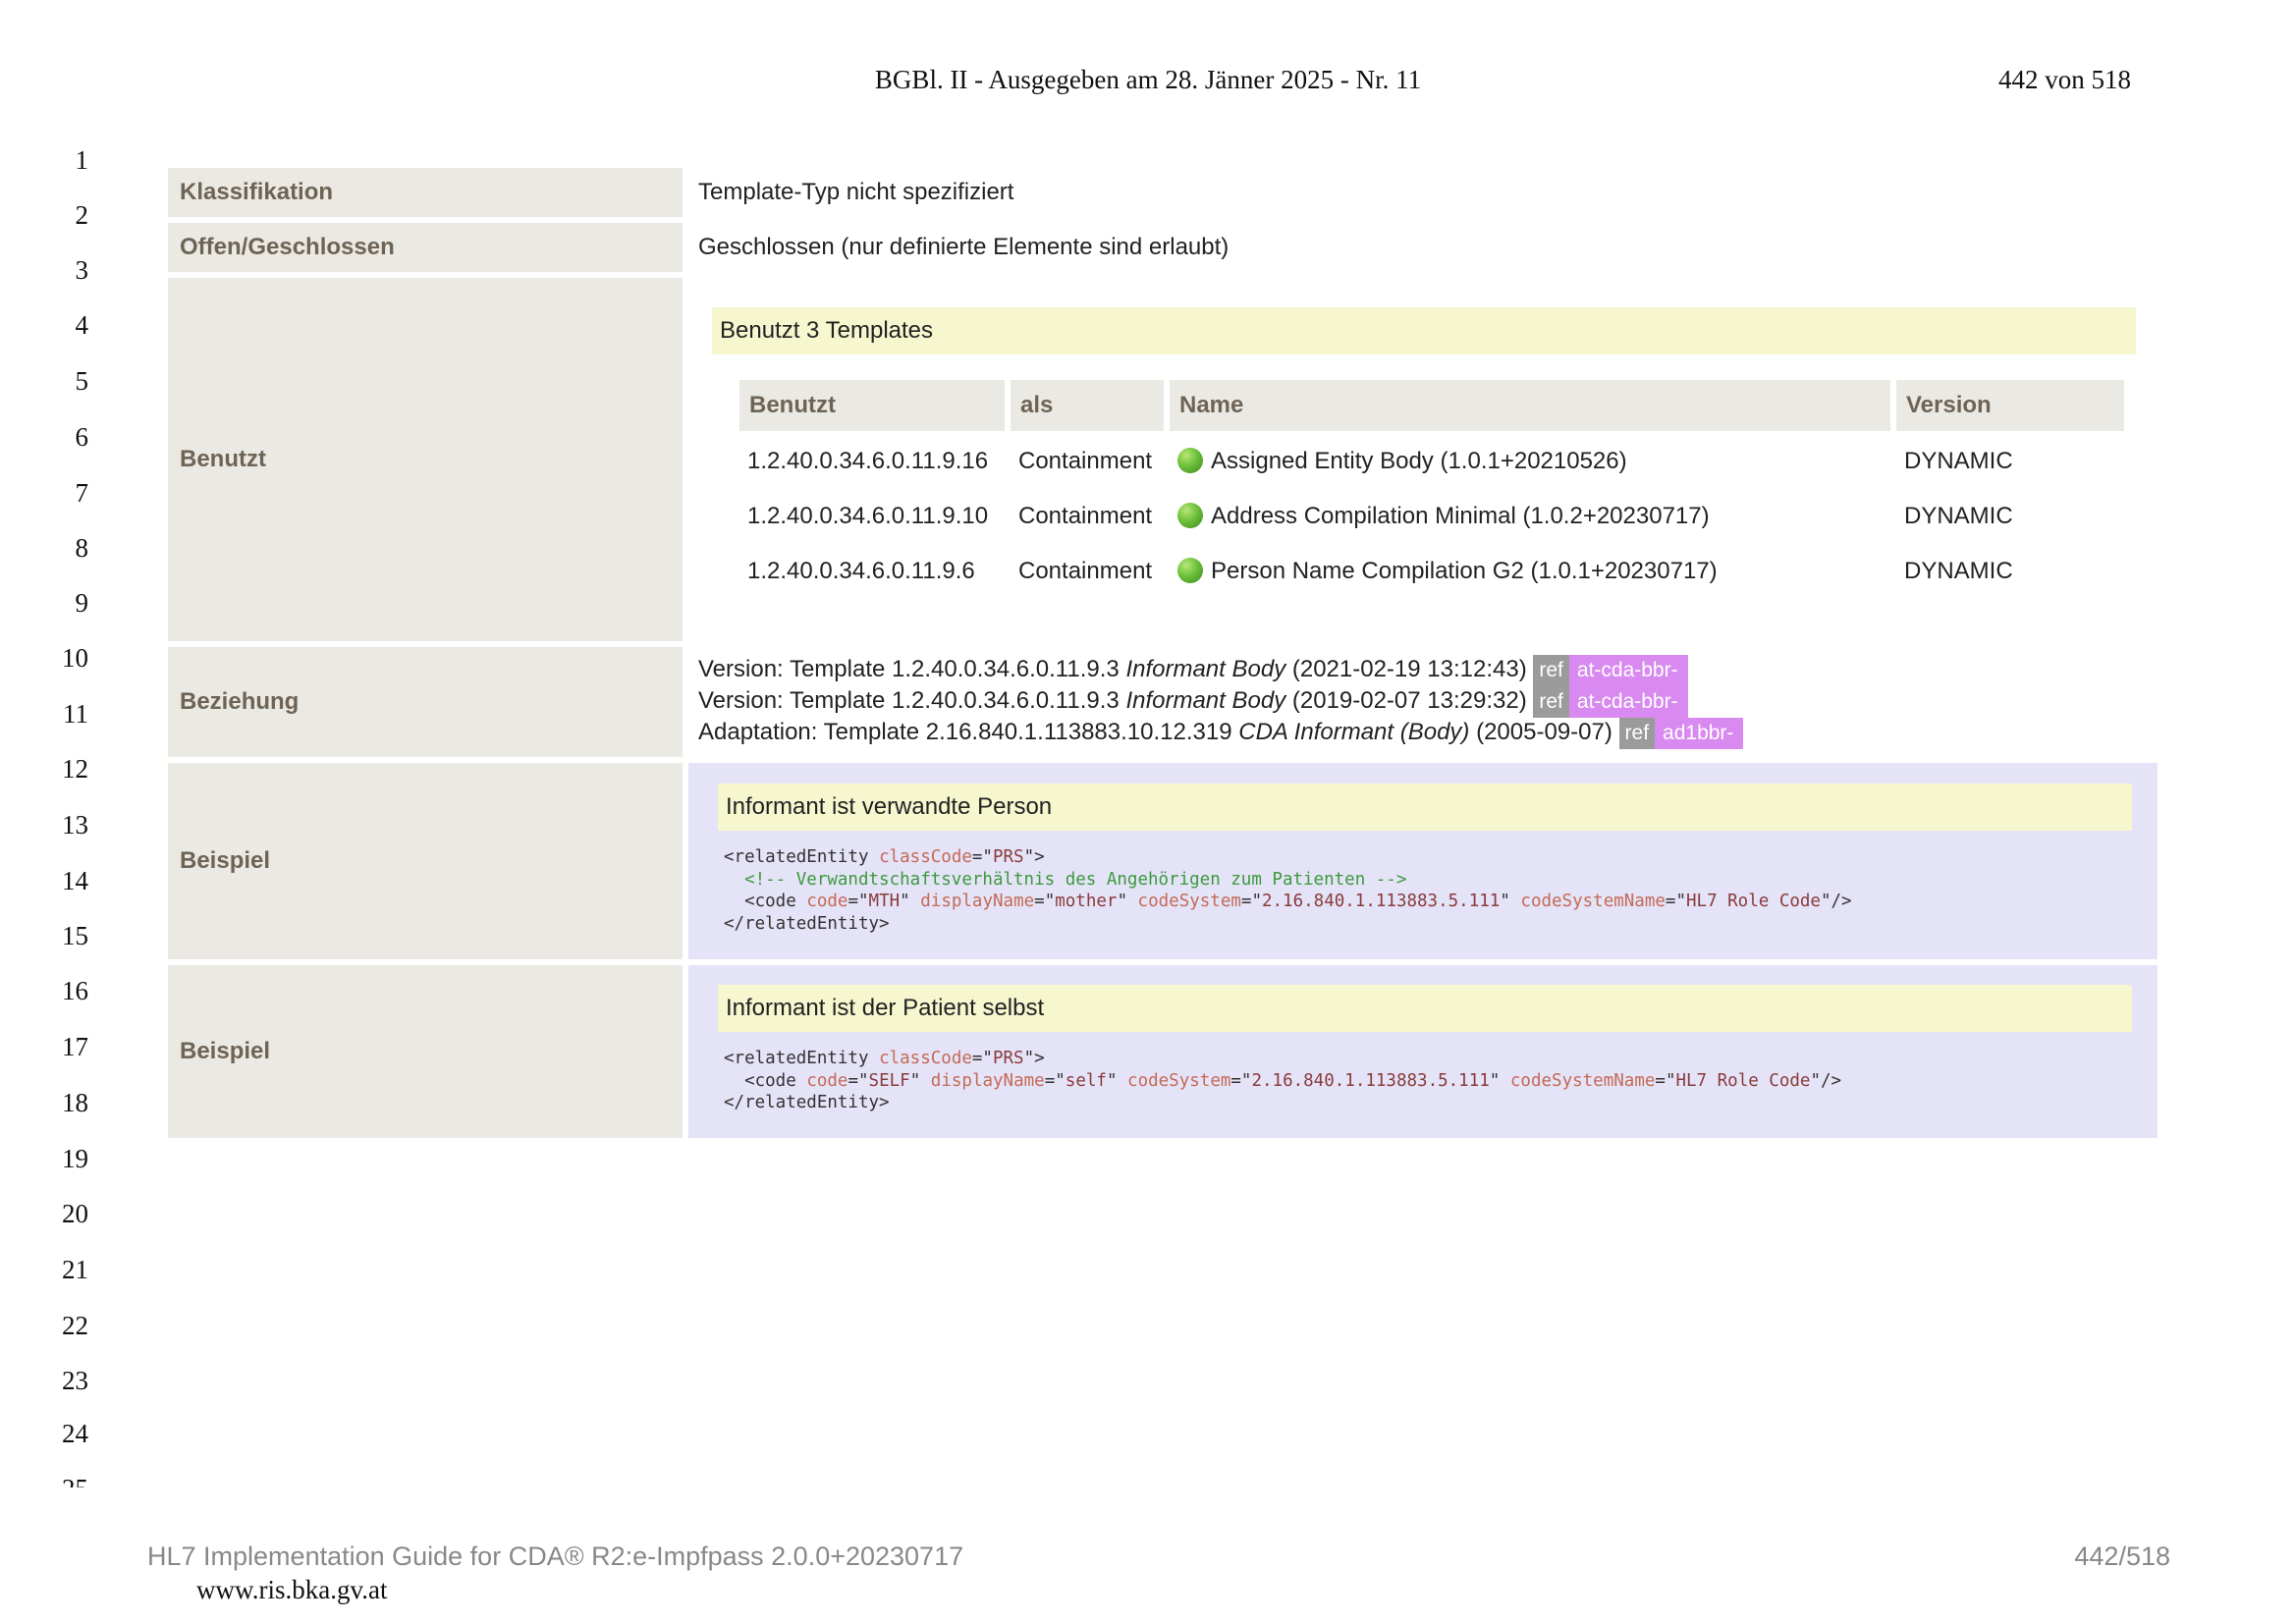 Image resolution: width=2296 pixels, height=1623 pixels. Describe the element at coordinates (425, 702) in the screenshot. I see `row-label: Beziehung` at that location.